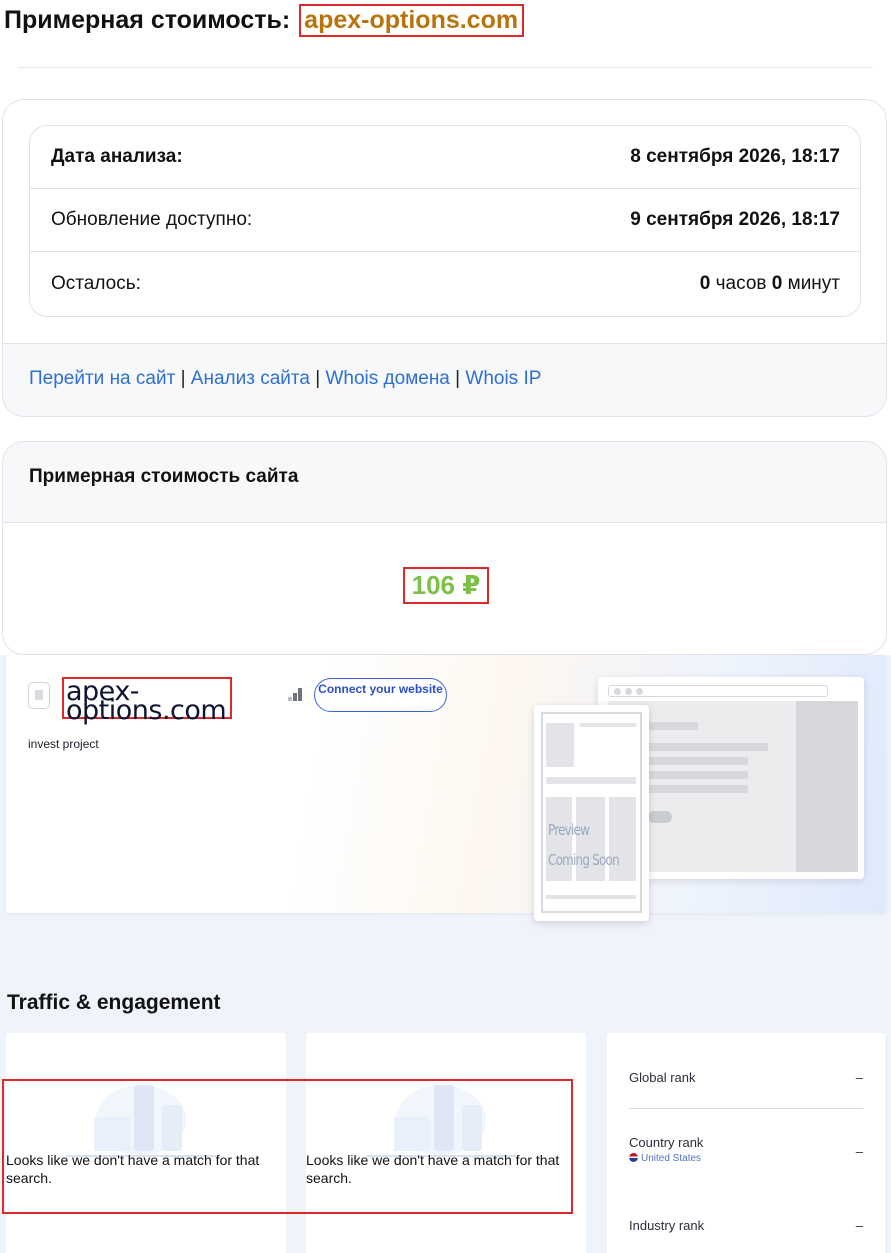  What do you see at coordinates (117, 156) in the screenshot?
I see `analysis-date-label: Дата анализа:` at bounding box center [117, 156].